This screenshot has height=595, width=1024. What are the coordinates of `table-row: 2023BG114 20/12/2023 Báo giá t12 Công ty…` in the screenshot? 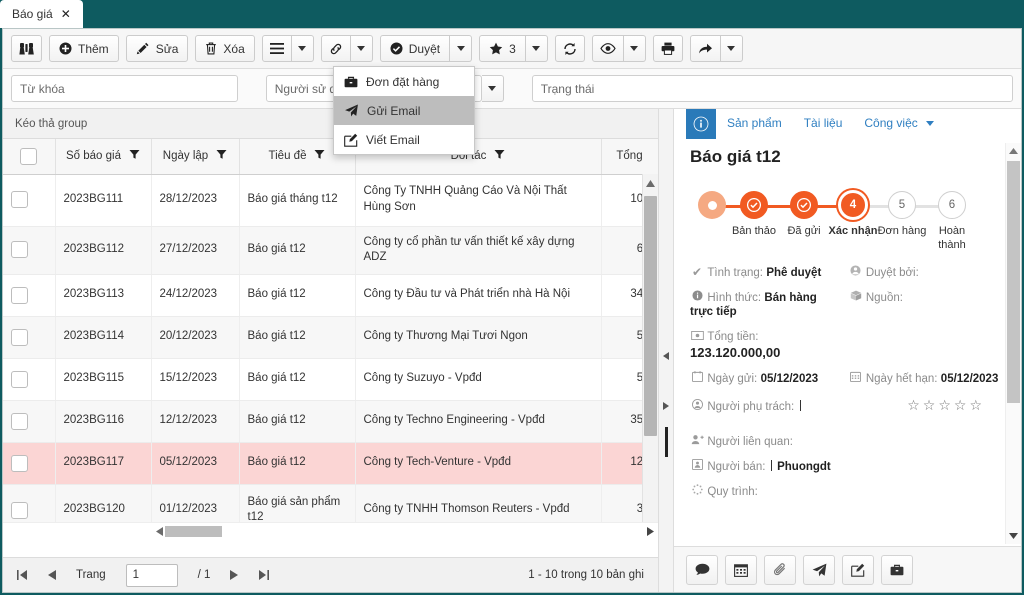 It's located at (330, 337).